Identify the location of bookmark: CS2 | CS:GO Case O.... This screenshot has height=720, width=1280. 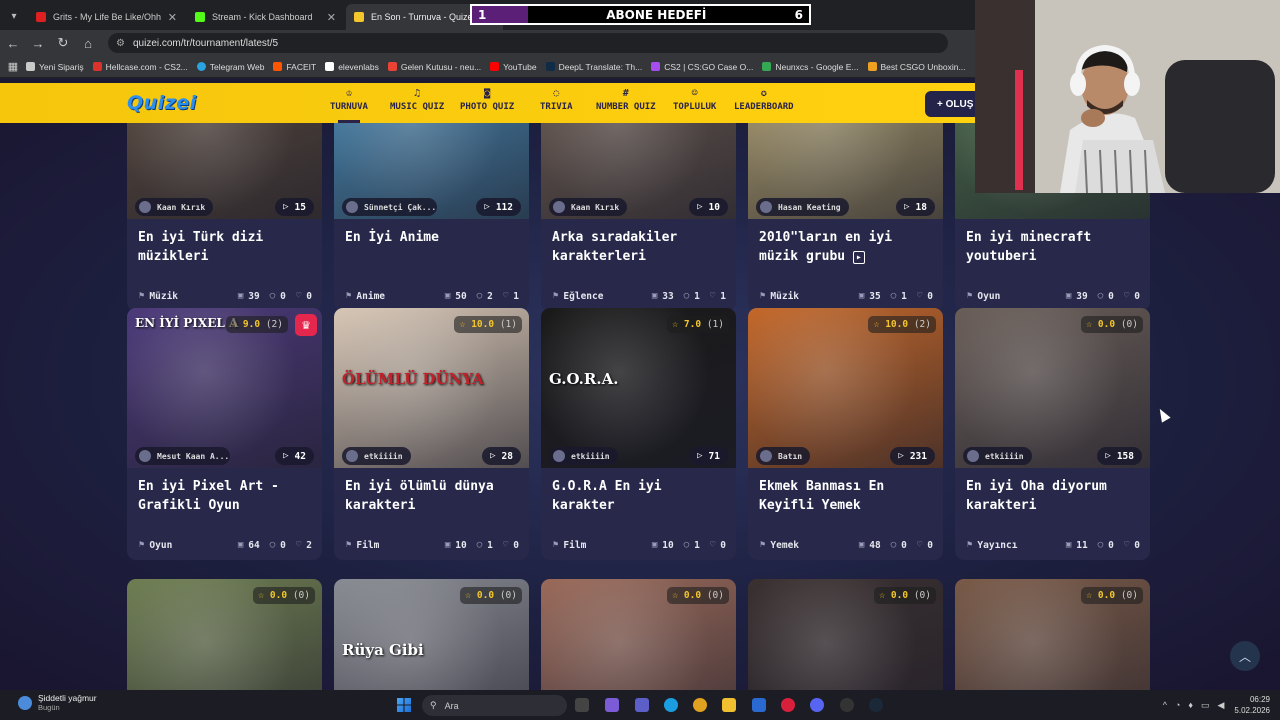
(702, 67).